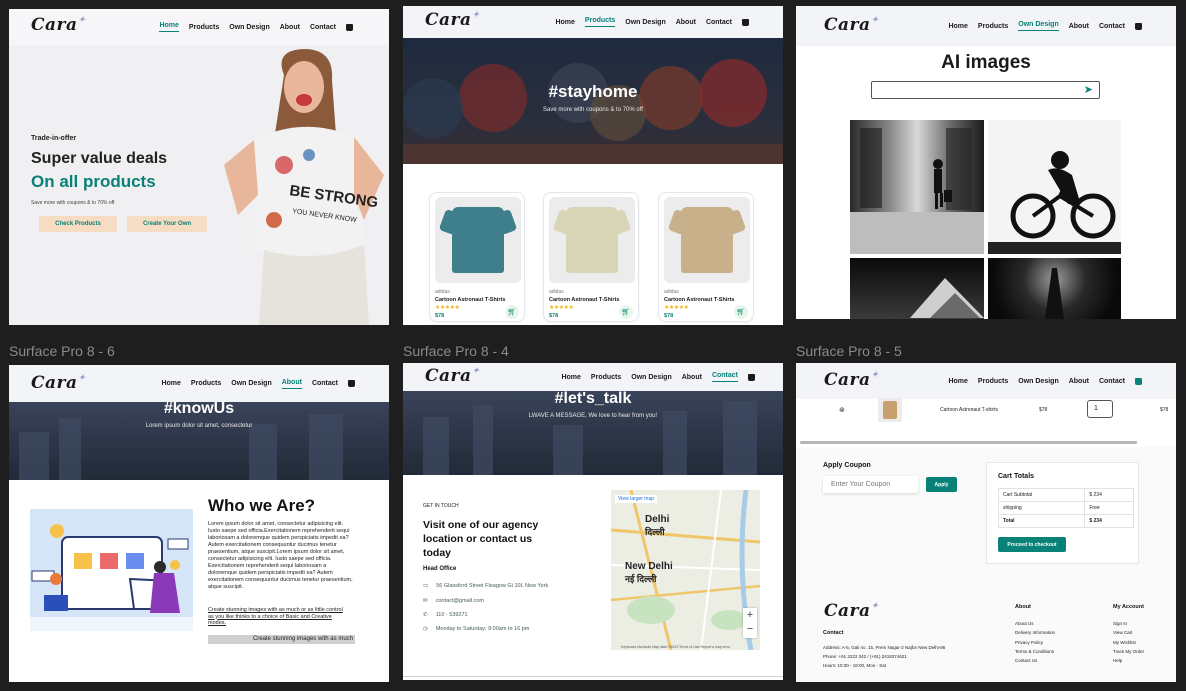 Image resolution: width=1186 pixels, height=691 pixels. I want to click on send-icon: ➤, so click(1088, 89).